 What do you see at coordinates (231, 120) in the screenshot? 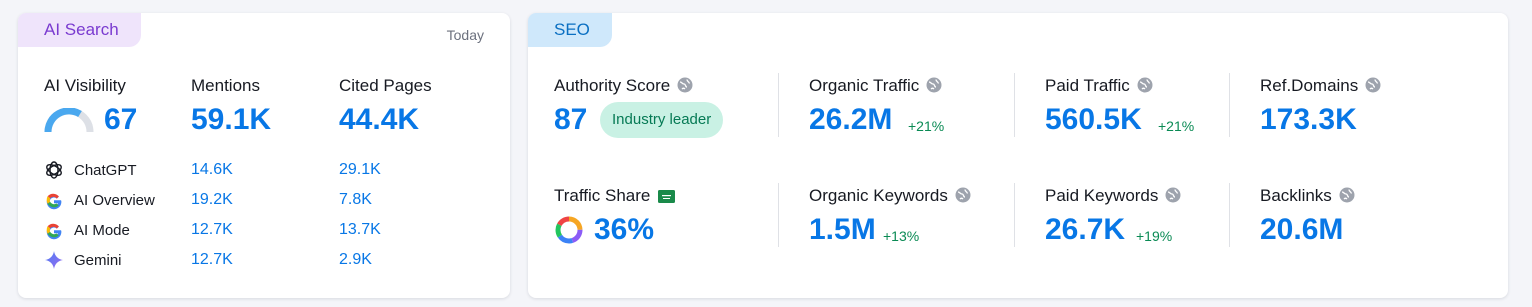
I see `mentions-value: 59.1K` at bounding box center [231, 120].